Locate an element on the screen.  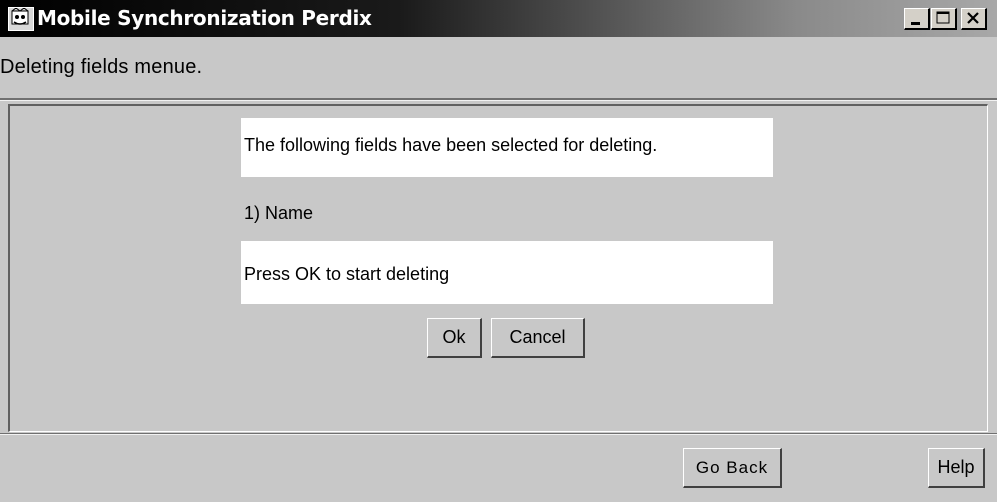
minimize-button is located at coordinates (917, 19).